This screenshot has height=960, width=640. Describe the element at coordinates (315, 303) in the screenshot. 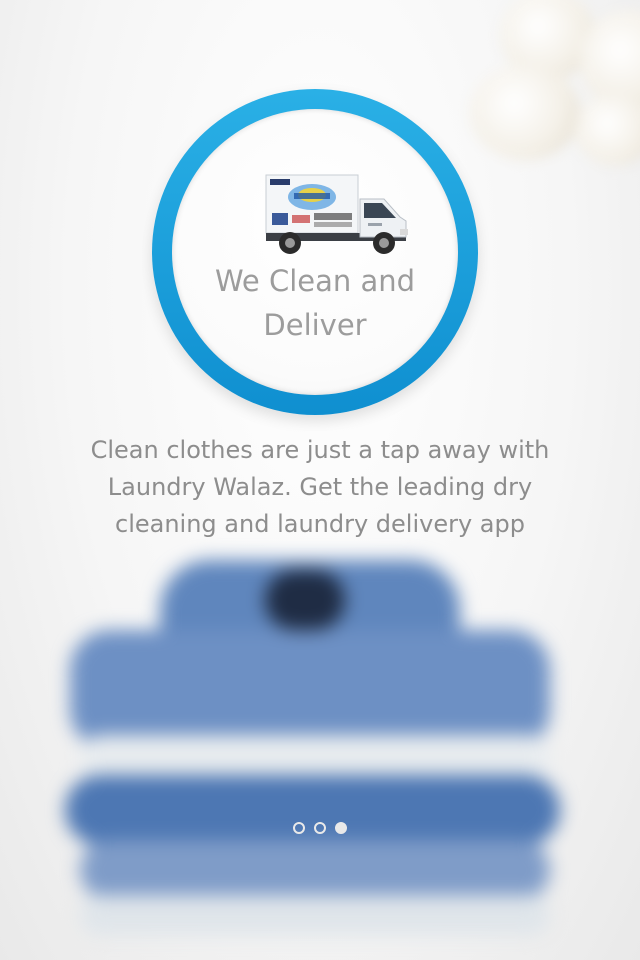

I see `slide-title: We Clean and Deliver` at that location.